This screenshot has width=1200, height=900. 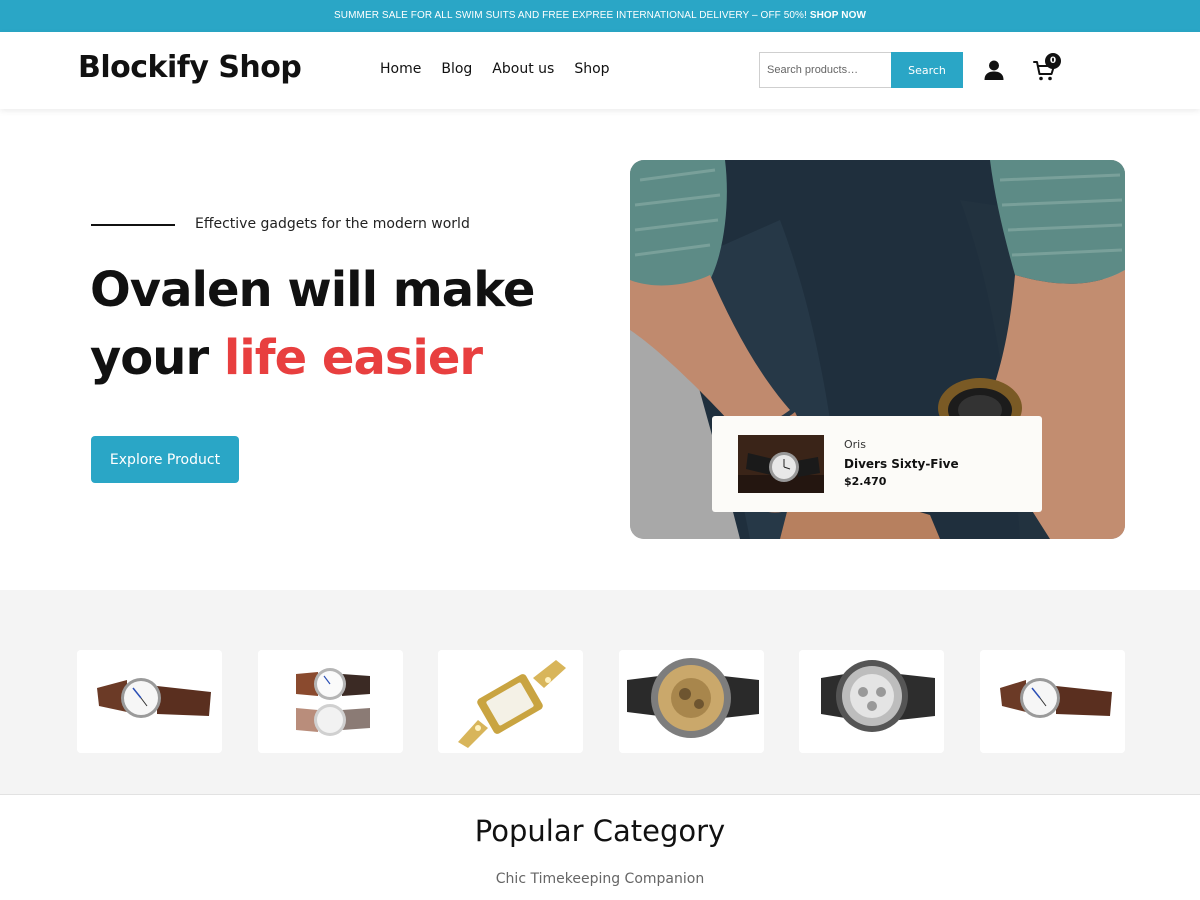 I want to click on popular-category-subtitle: Chic Timekeeping Companion, so click(x=600, y=879).